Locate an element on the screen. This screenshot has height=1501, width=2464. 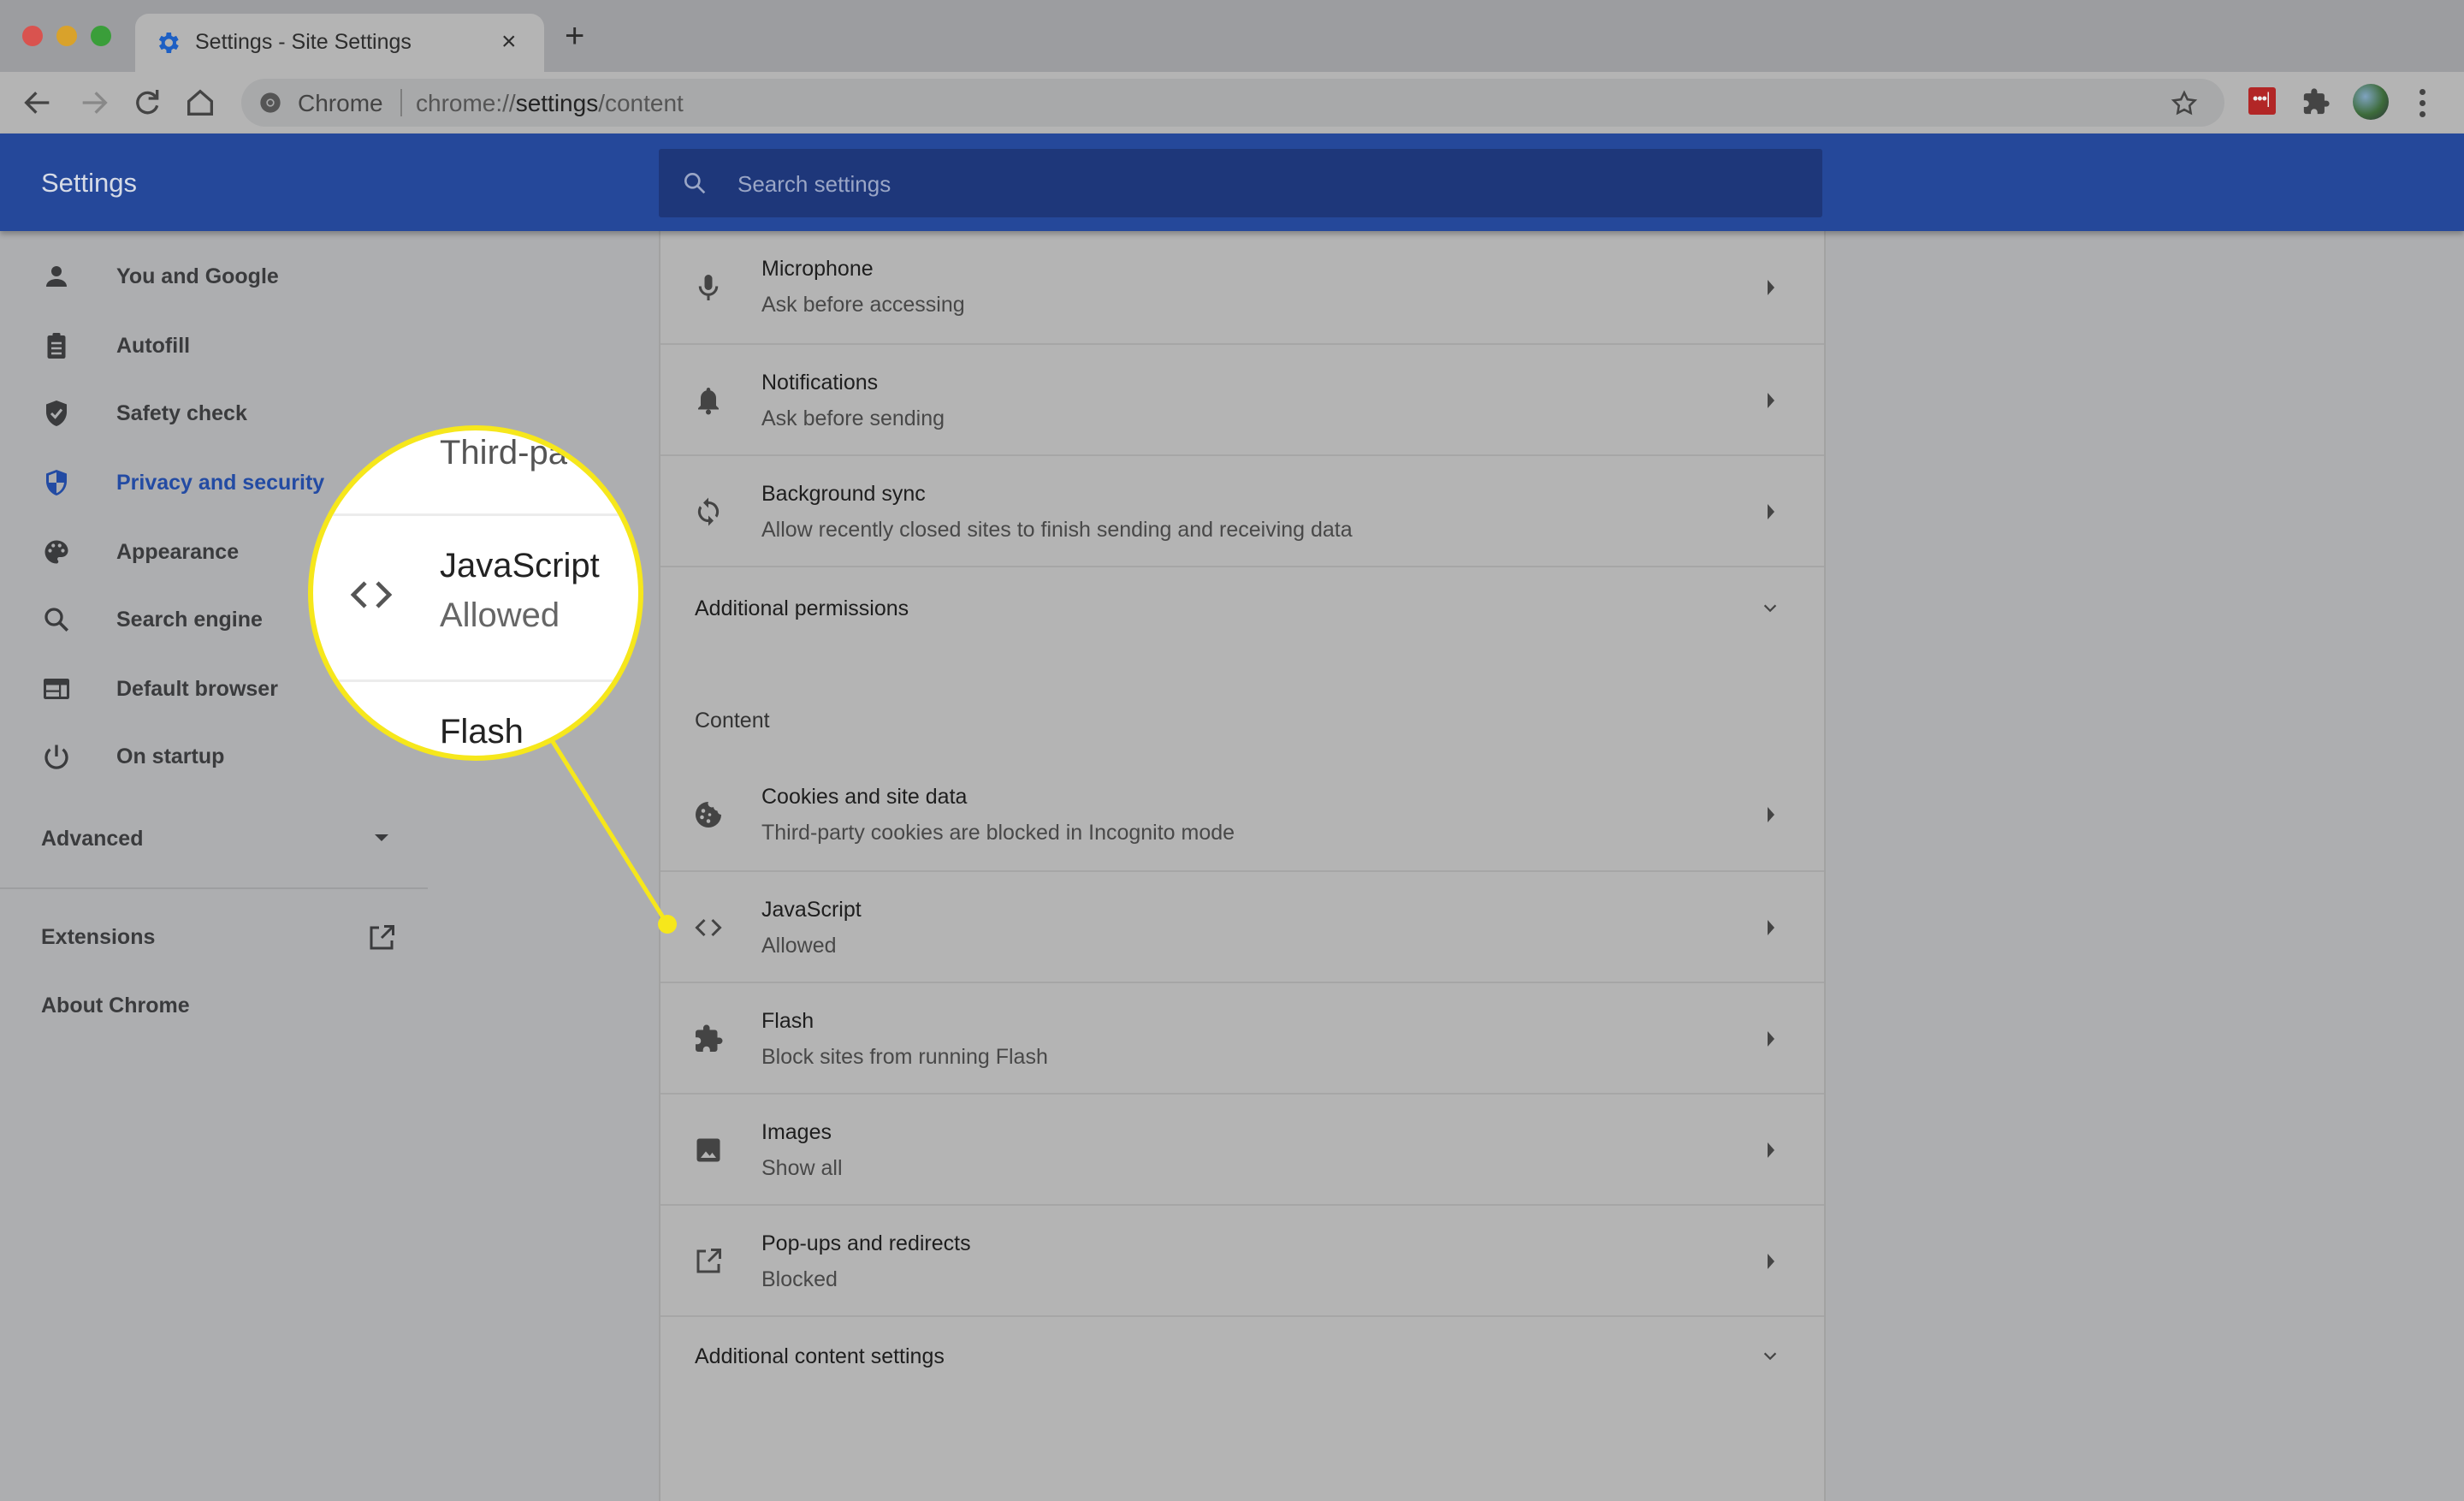
tab-title: Settings - Site Settings is located at coordinates (303, 42).